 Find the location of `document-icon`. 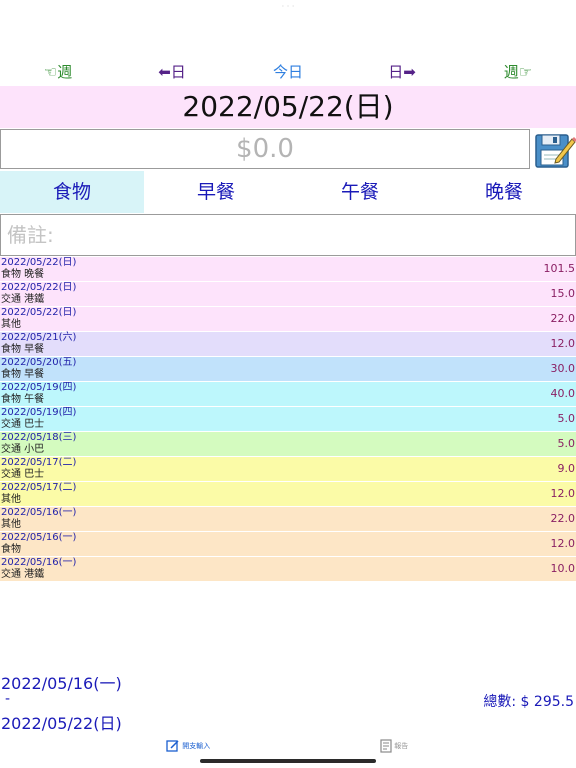

document-icon is located at coordinates (386, 746).